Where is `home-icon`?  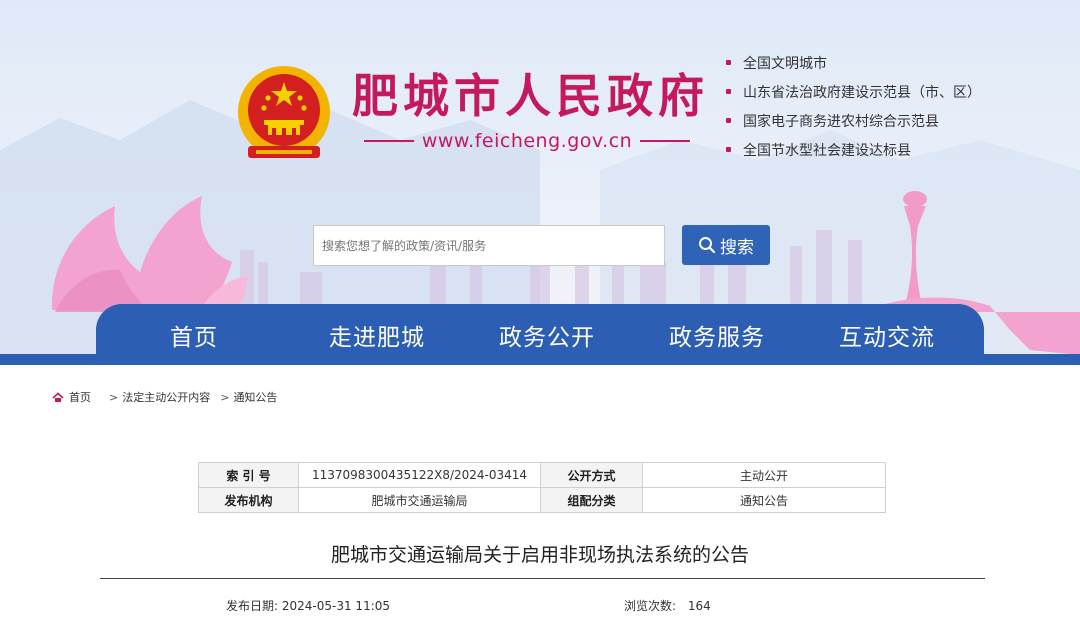 home-icon is located at coordinates (58, 396).